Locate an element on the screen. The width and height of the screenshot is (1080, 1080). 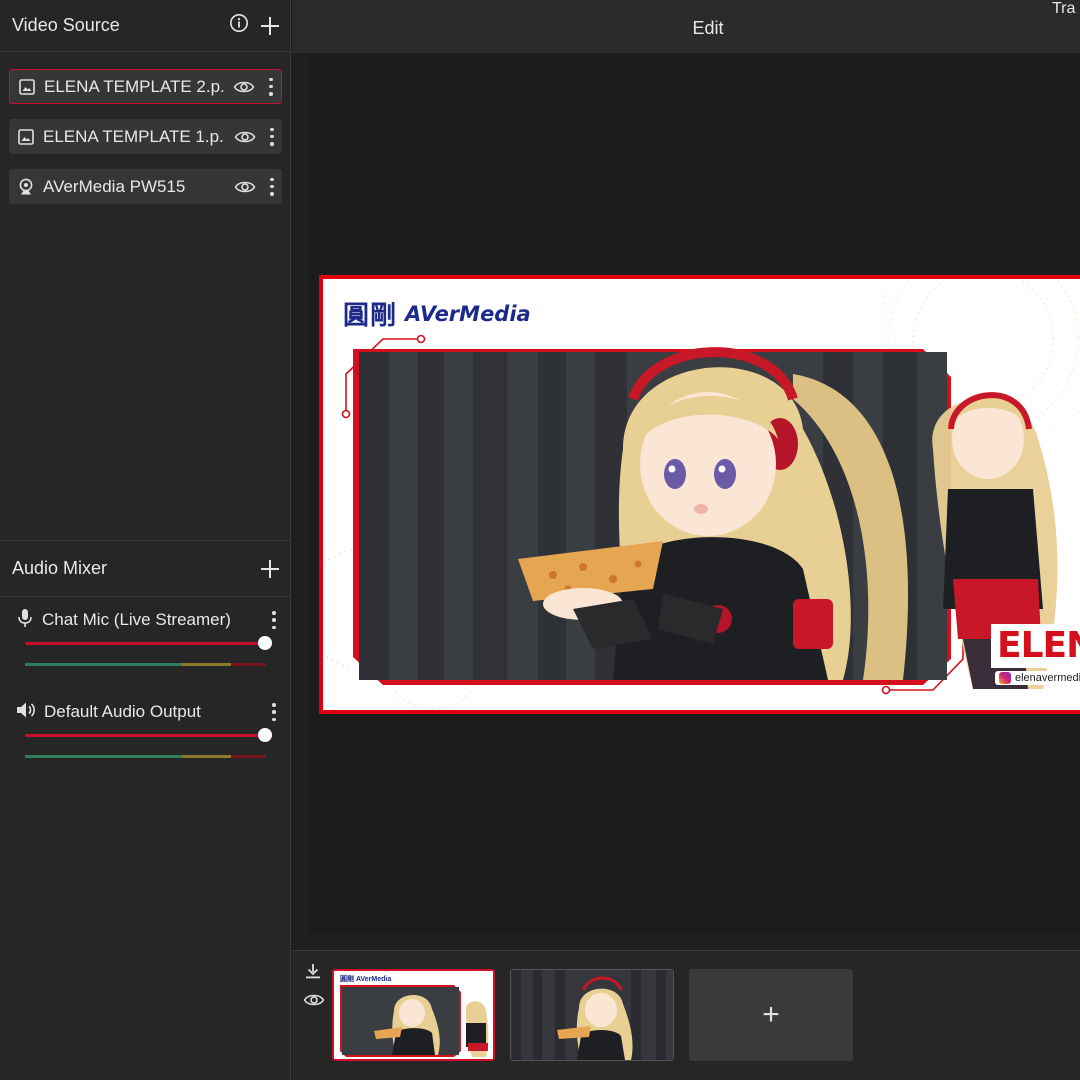
video-source-header: Video Source is located at coordinates (145, 26).